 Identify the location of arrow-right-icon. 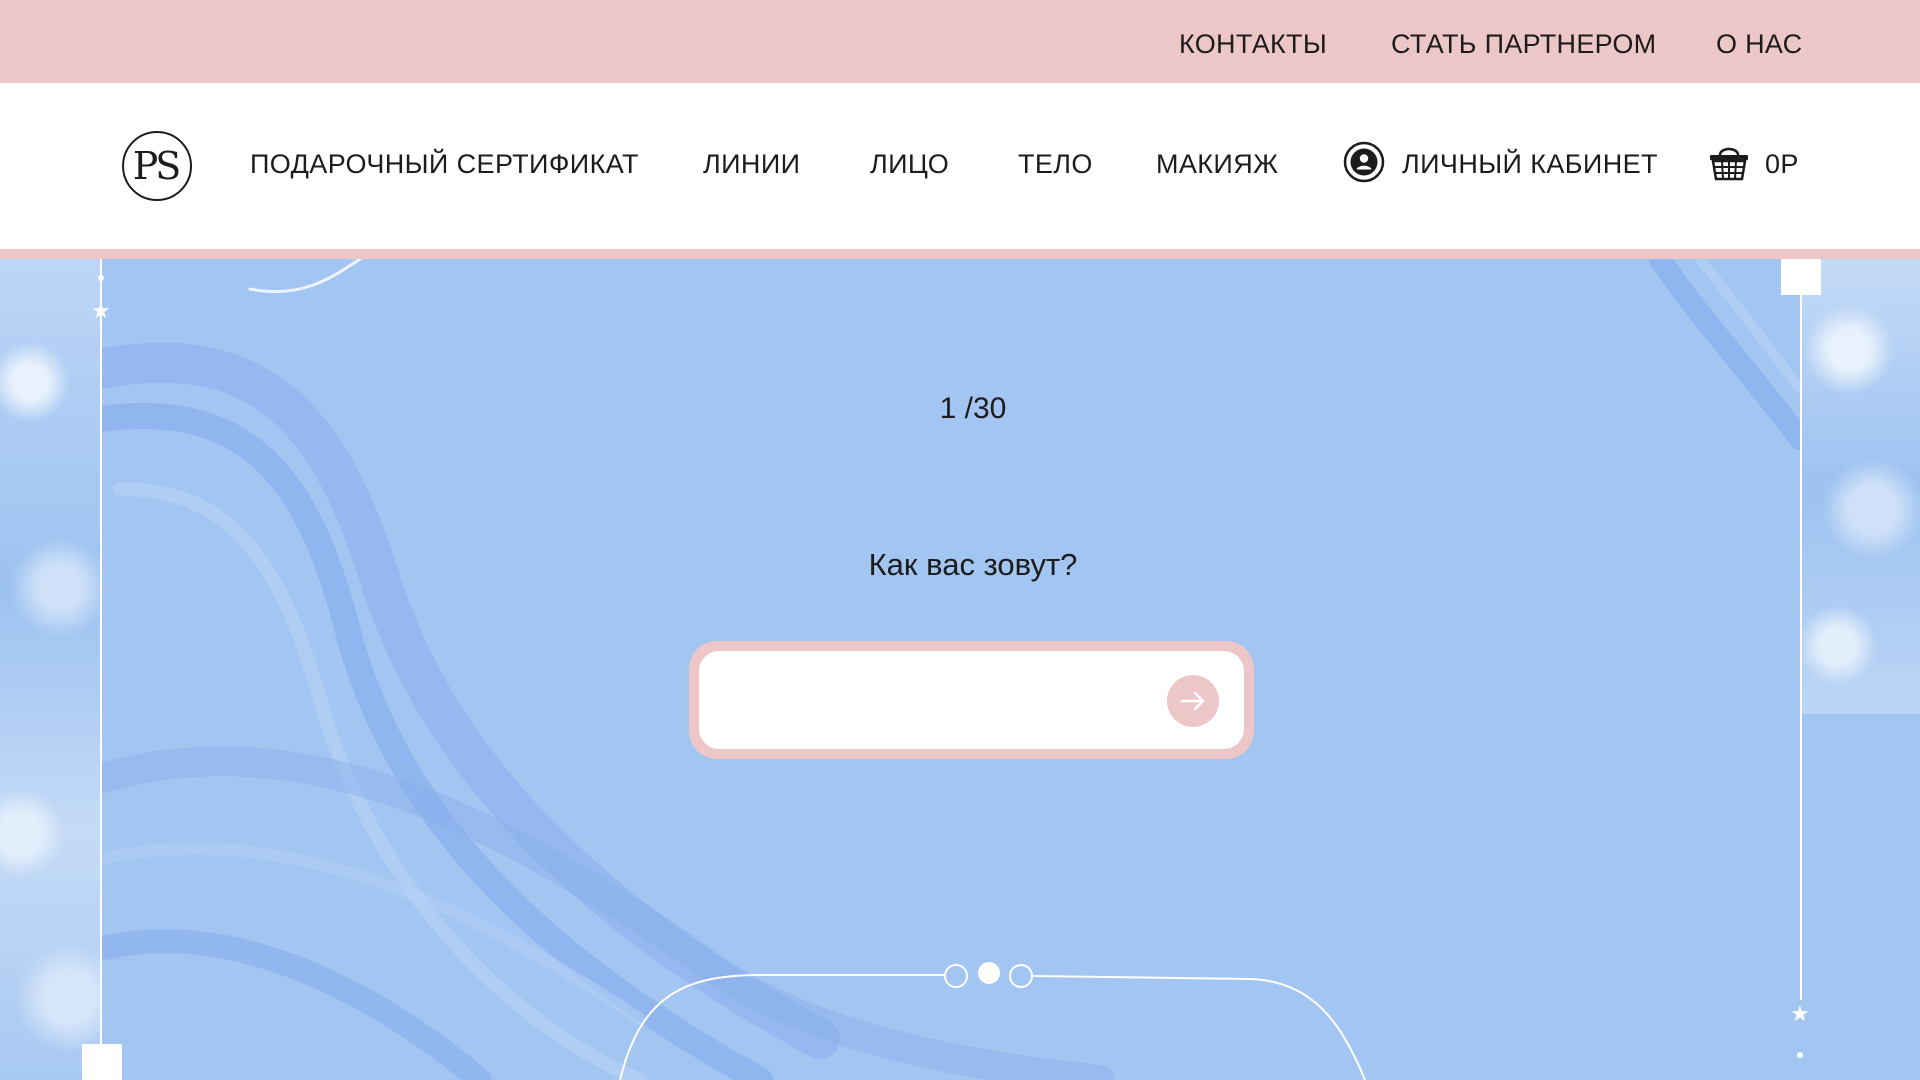
(1192, 701).